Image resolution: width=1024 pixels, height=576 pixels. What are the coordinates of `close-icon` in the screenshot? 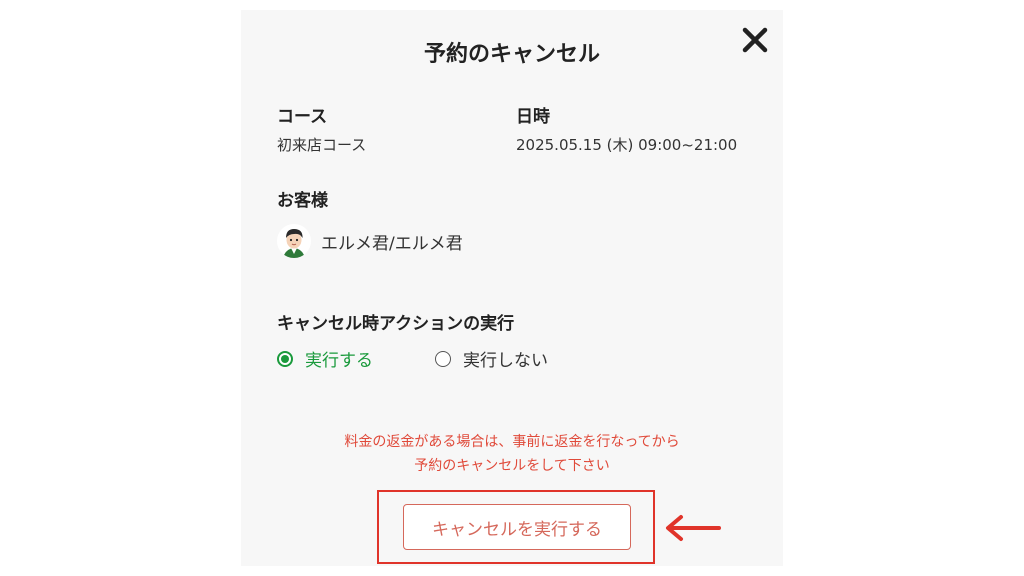 It's located at (755, 40).